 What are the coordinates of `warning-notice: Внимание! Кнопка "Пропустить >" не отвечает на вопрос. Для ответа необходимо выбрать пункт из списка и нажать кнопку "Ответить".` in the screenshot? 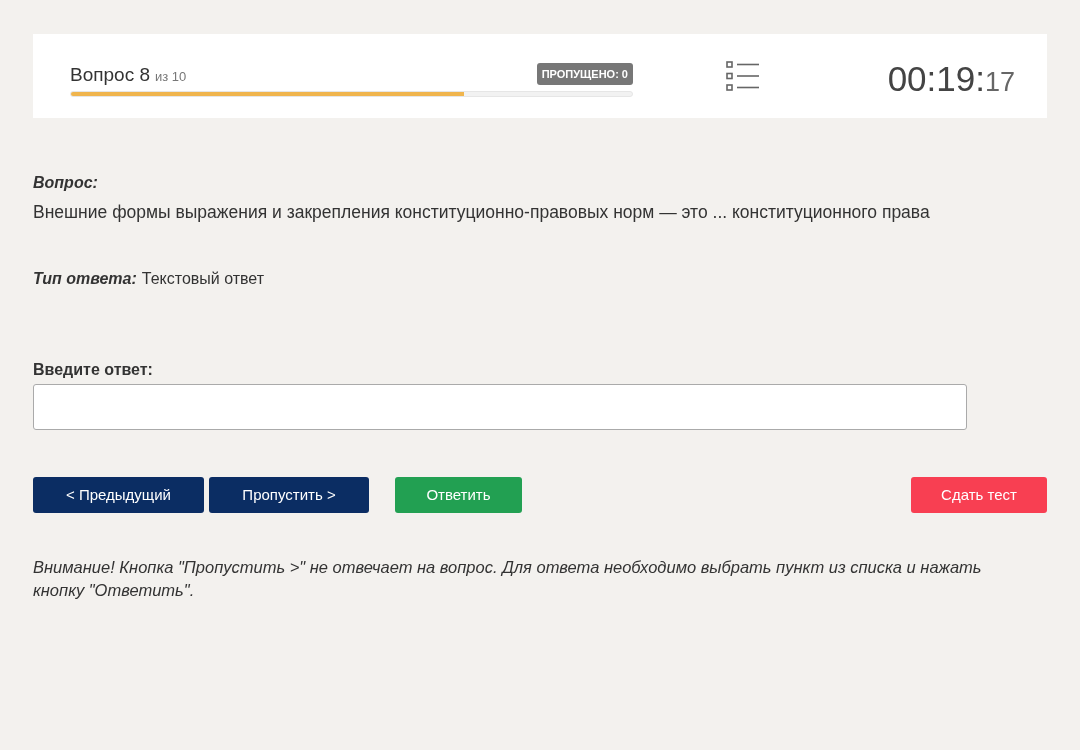 It's located at (508, 579).